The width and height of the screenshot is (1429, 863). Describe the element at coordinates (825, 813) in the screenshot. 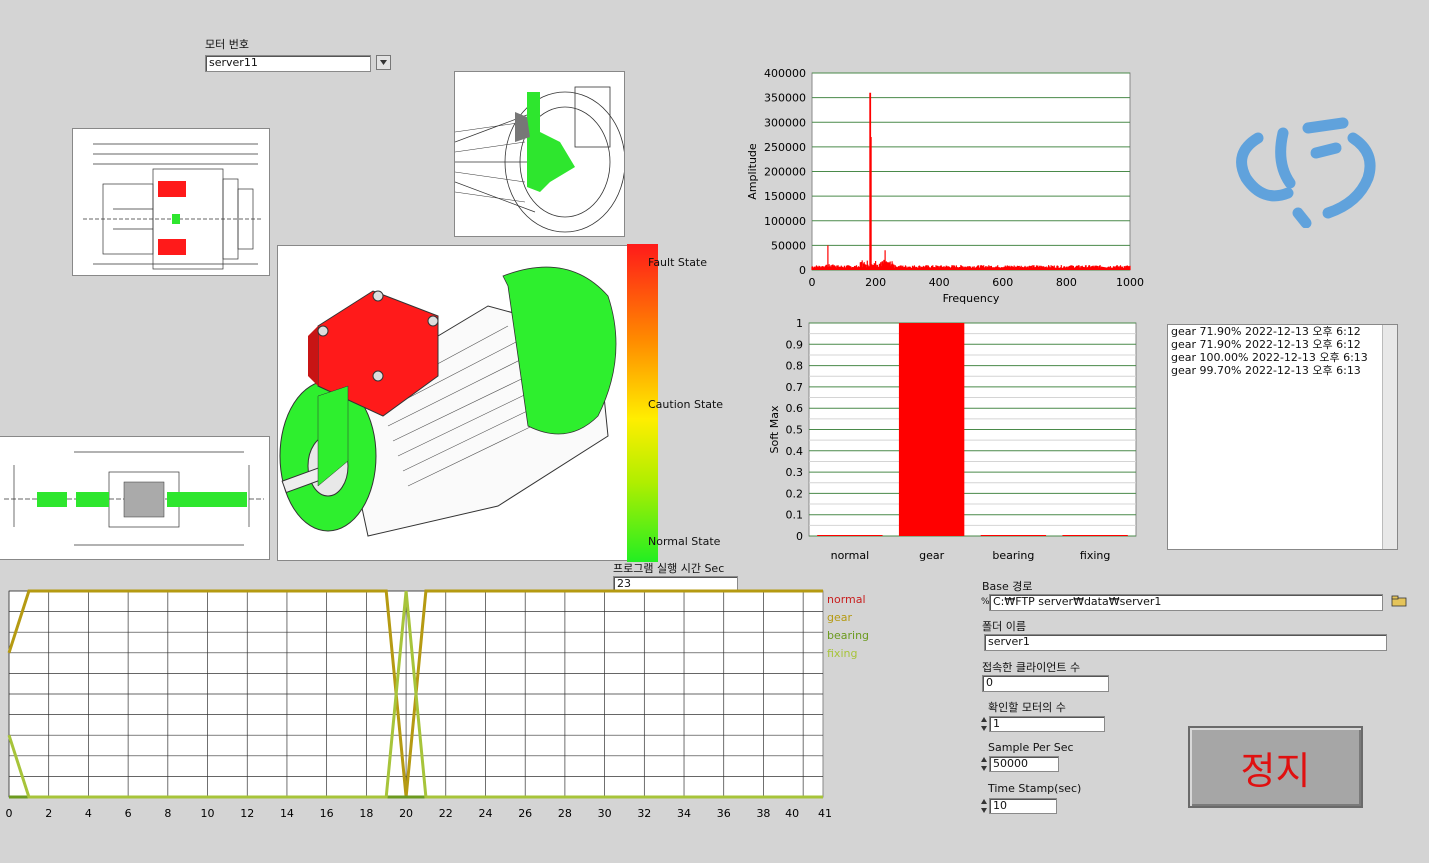

I see `timeline-x-tick-label: 41` at that location.